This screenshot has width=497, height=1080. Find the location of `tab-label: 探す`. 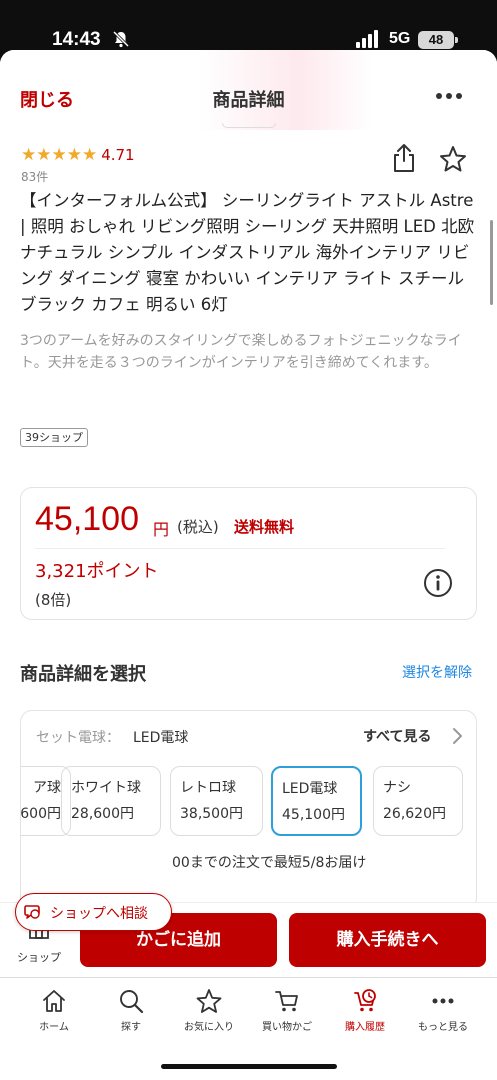

tab-label: 探す is located at coordinates (131, 1027).